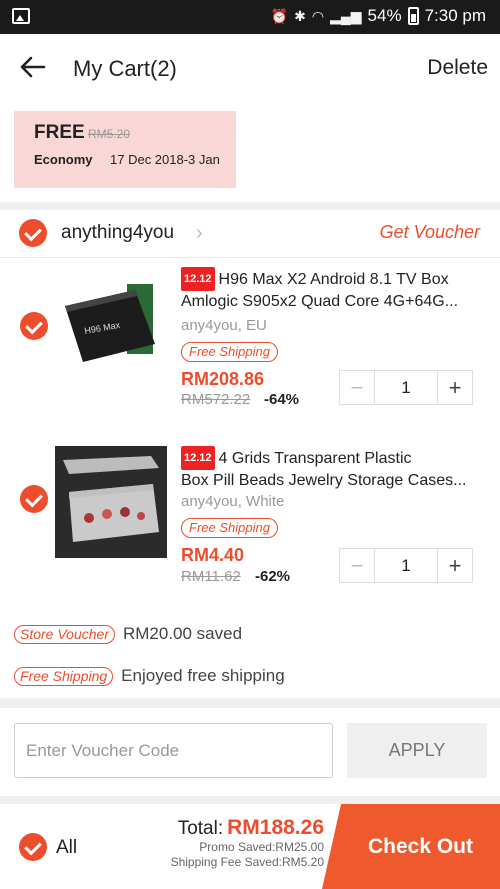 This screenshot has width=500, height=889. Describe the element at coordinates (275, 827) in the screenshot. I see `total-amount: RM188.26` at that location.